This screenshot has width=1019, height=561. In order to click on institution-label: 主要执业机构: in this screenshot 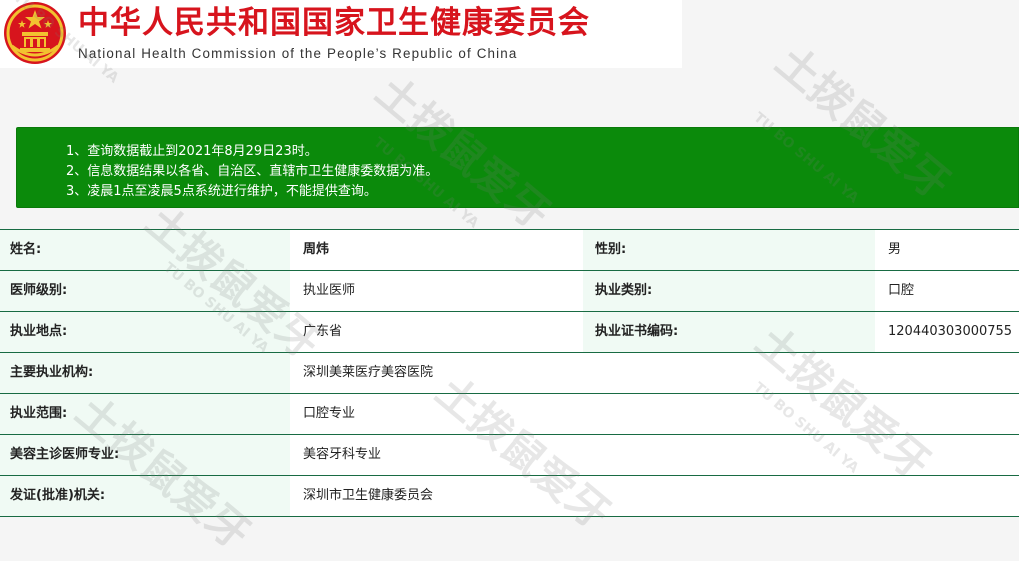, I will do `click(145, 373)`.